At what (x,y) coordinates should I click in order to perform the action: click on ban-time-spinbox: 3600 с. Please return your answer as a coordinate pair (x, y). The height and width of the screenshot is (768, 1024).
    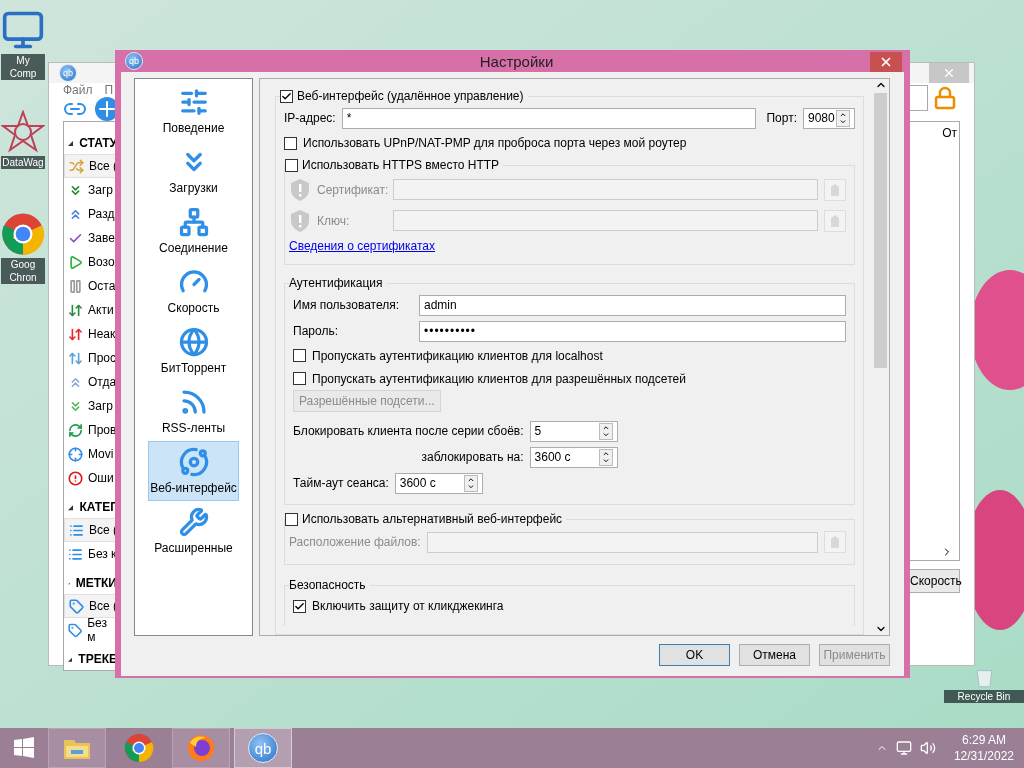
    Looking at the image, I should click on (573, 457).